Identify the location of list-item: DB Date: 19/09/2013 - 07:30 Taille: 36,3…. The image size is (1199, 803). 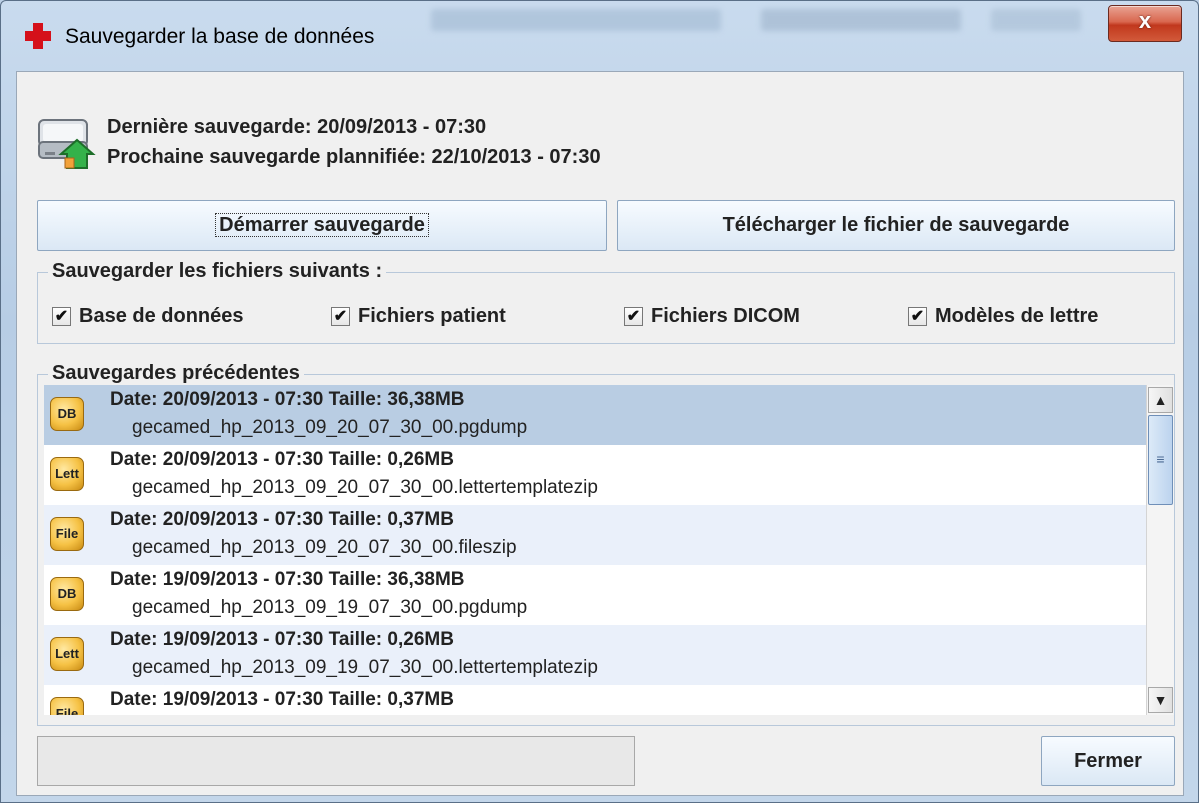
(598, 595).